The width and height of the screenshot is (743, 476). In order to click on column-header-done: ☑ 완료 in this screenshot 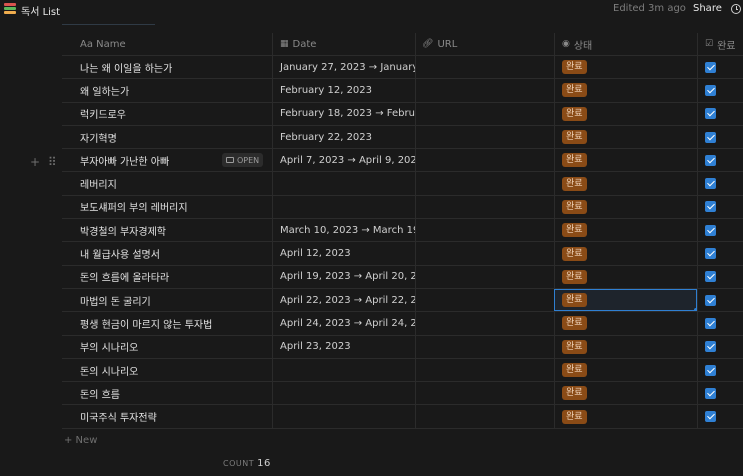, I will do `click(720, 44)`.